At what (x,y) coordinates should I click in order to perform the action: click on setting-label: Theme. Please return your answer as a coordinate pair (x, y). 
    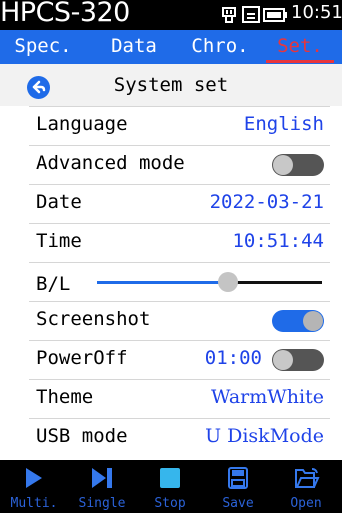
    Looking at the image, I should click on (65, 397).